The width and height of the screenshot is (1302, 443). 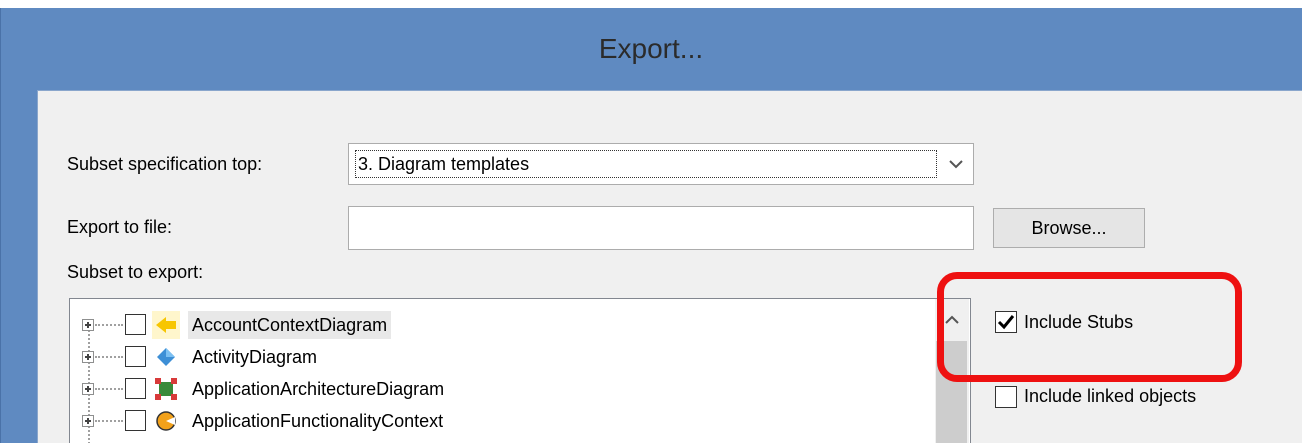 I want to click on export-file-input, so click(x=661, y=228).